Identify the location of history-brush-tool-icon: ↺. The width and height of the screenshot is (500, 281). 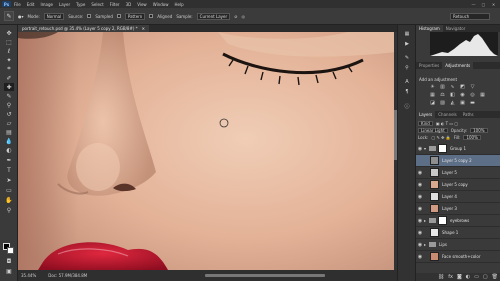
(9, 114).